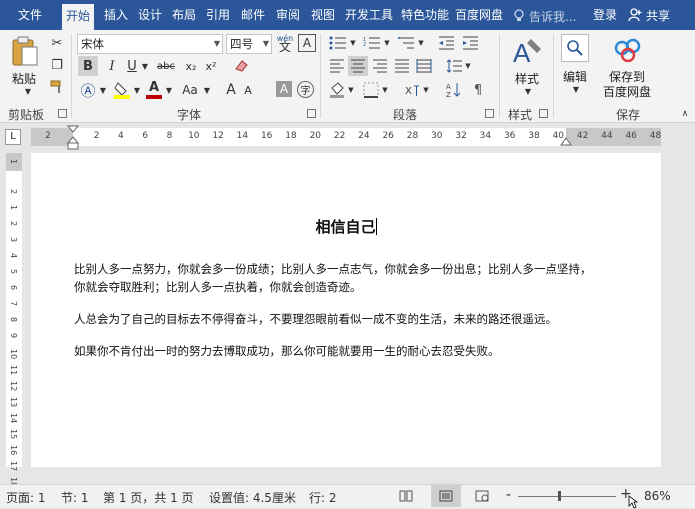 This screenshot has height=509, width=695. I want to click on save-label-line2: 百度网盘, so click(627, 91).